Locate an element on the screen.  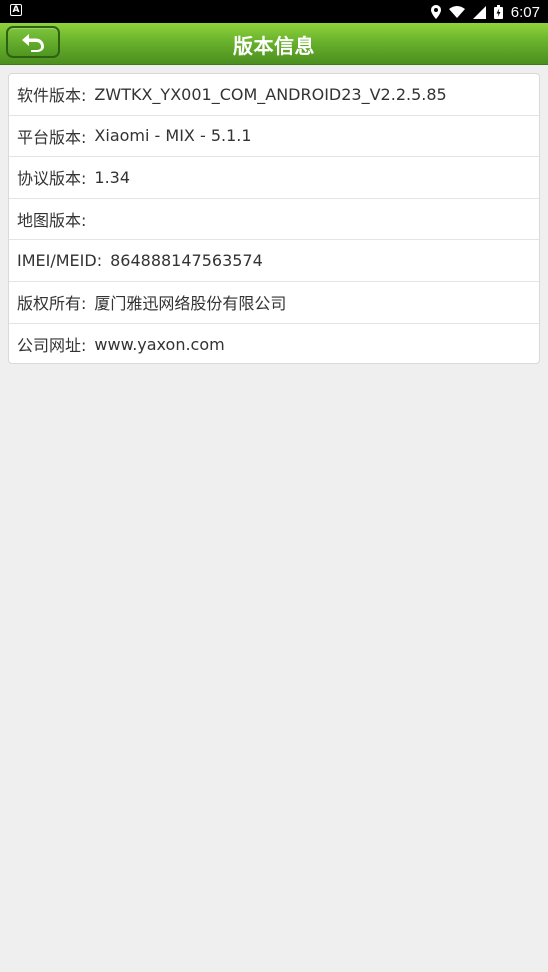
info-row-map-version: 地图版本: is located at coordinates (274, 220).